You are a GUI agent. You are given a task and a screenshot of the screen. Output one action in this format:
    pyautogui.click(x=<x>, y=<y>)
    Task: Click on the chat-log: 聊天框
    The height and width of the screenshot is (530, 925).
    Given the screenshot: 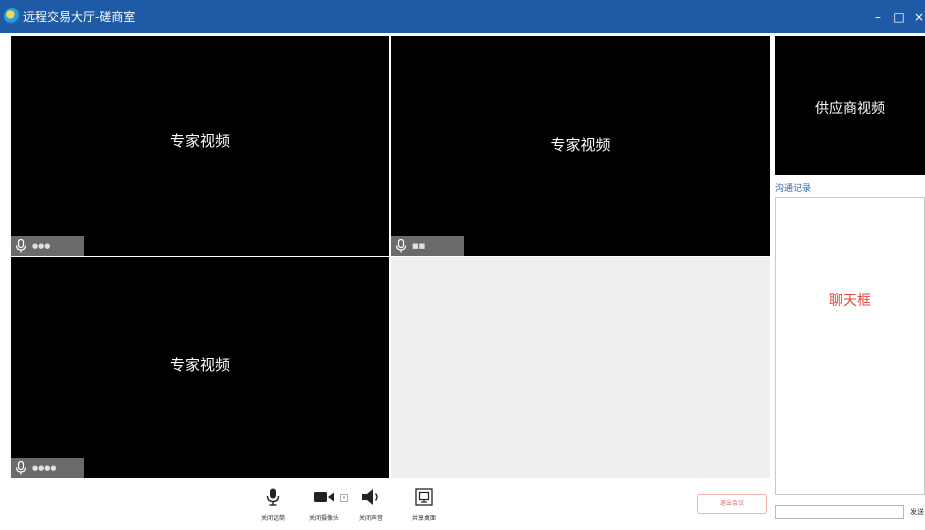 What is the action you would take?
    pyautogui.click(x=850, y=346)
    